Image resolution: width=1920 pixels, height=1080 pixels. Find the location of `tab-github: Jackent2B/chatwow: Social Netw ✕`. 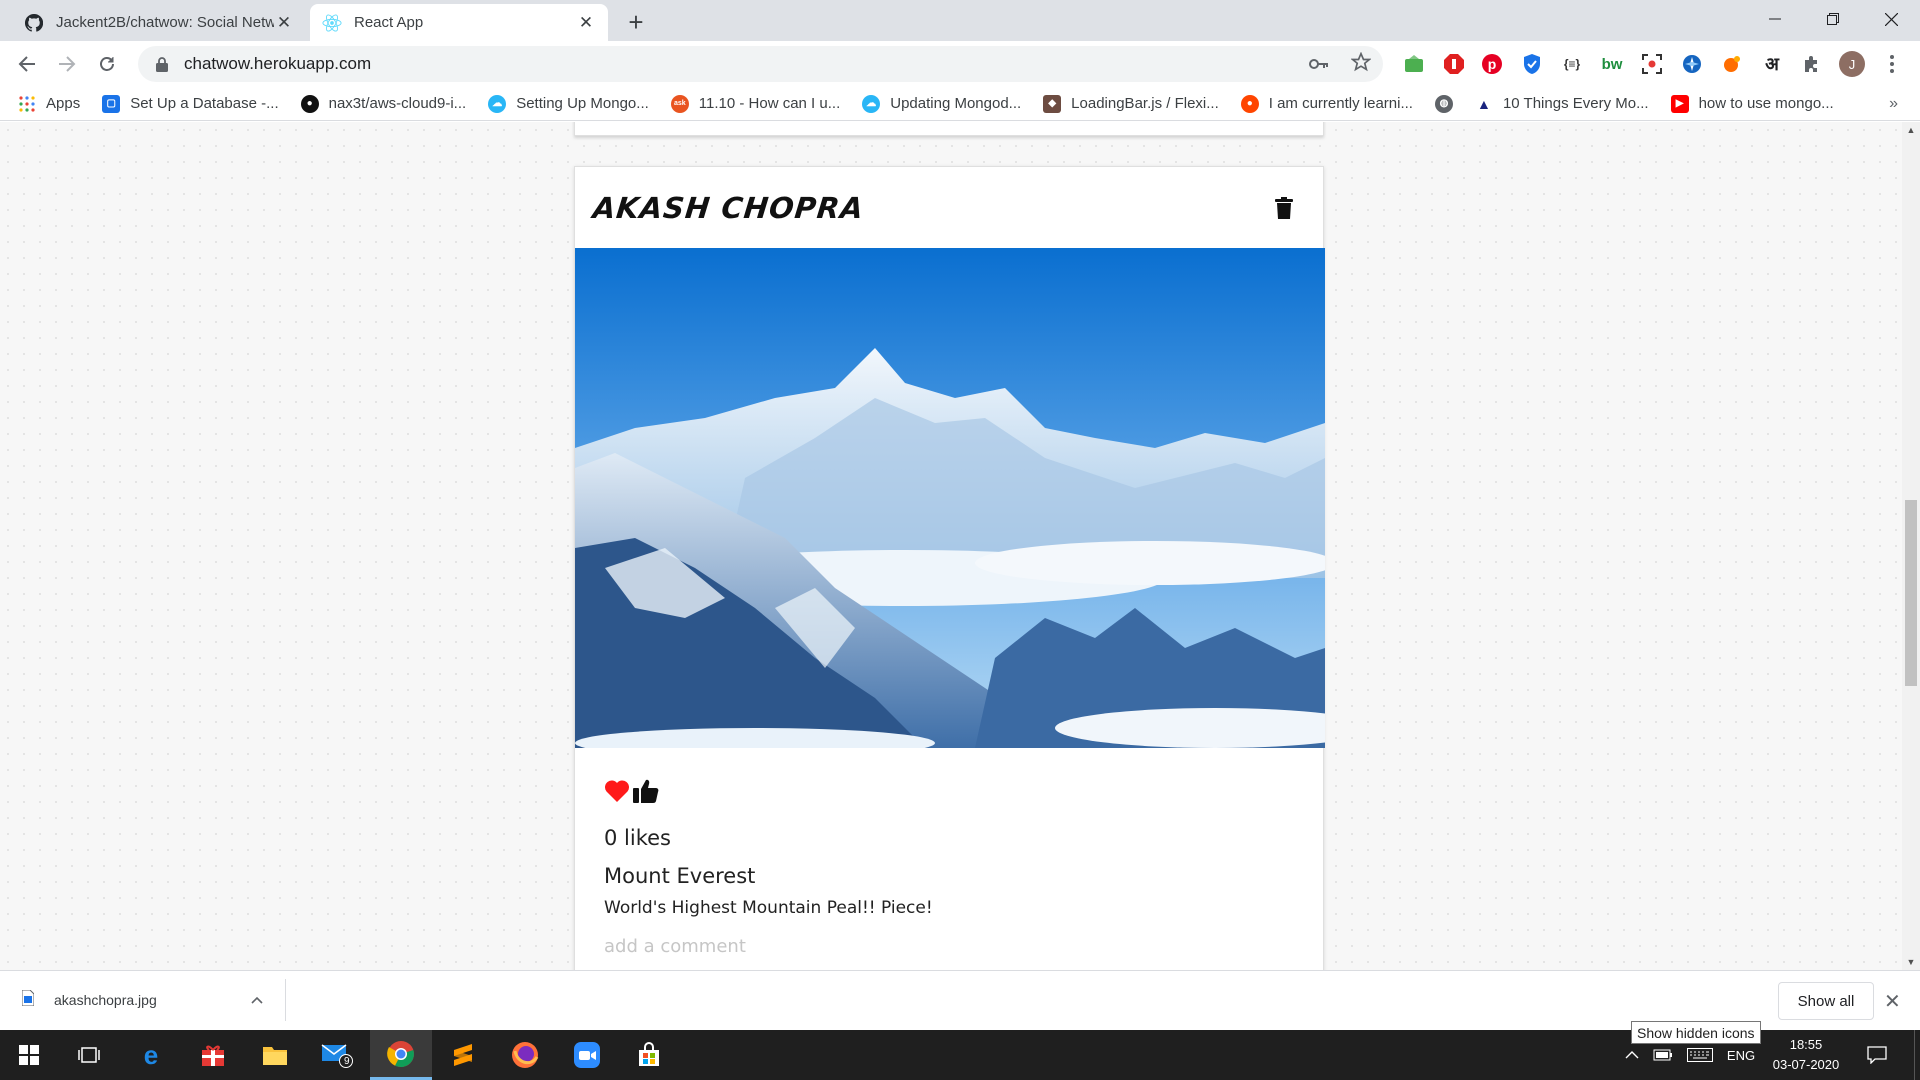

tab-github: Jackent2B/chatwow: Social Netw ✕ is located at coordinates (159, 22).